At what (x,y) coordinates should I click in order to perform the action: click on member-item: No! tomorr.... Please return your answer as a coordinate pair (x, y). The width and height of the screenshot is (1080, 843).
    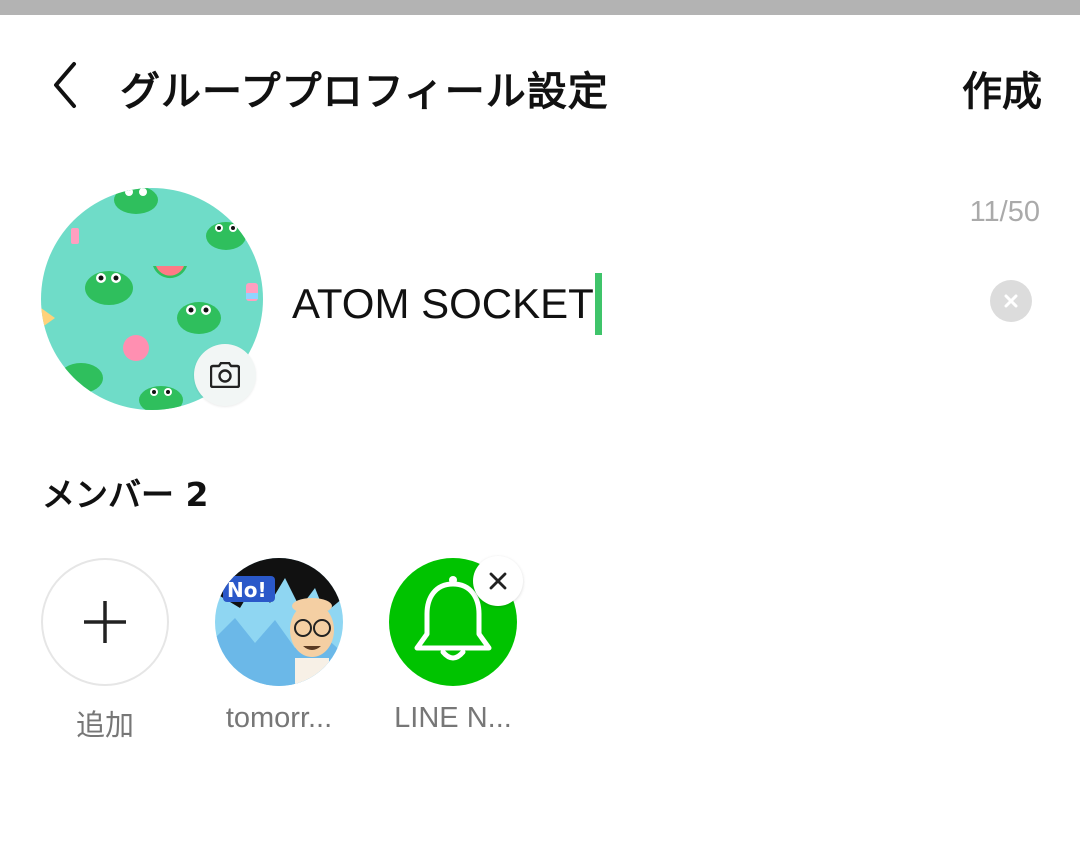
    Looking at the image, I should click on (279, 646).